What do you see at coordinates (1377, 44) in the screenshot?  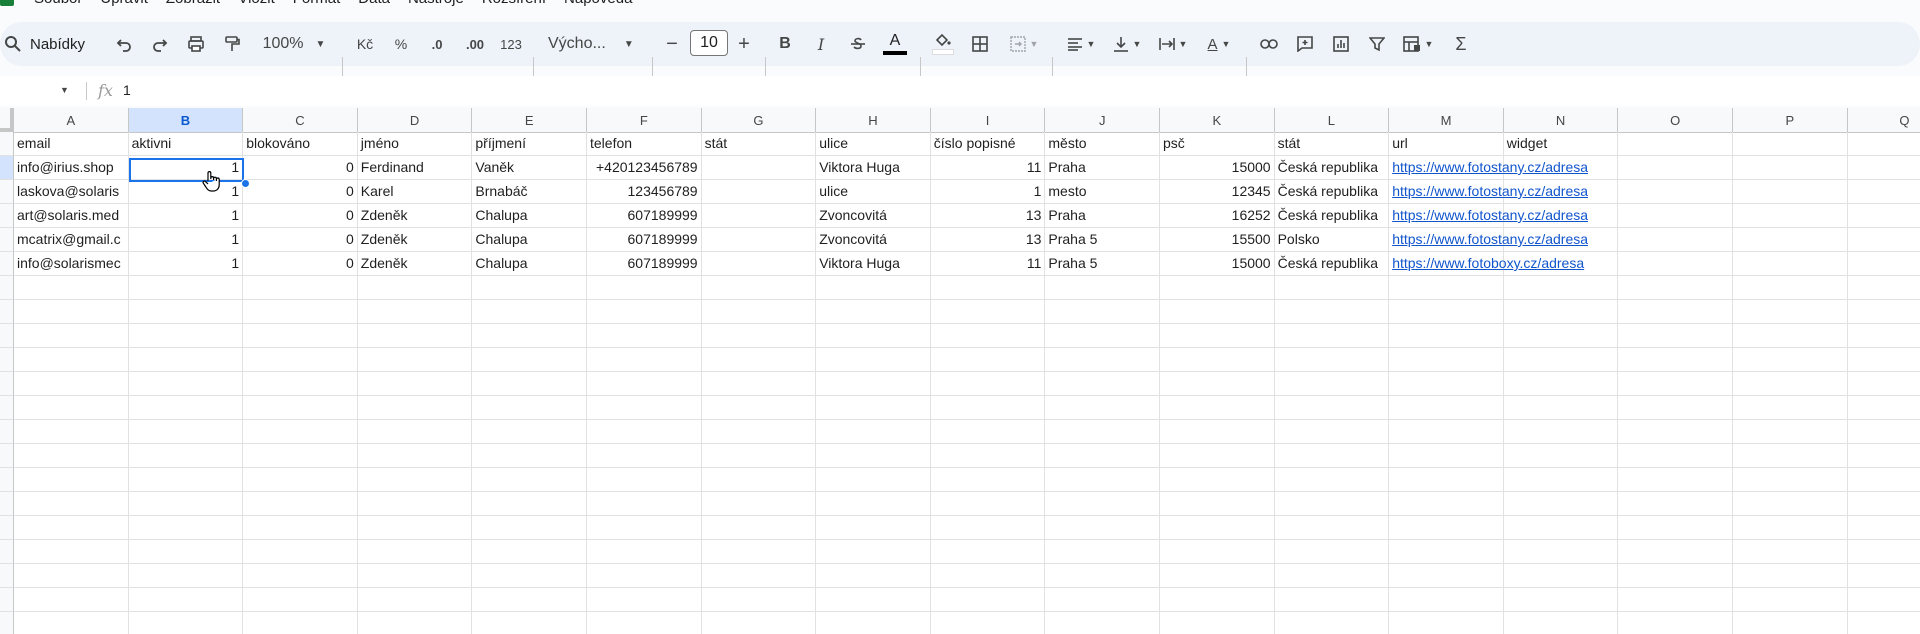 I see `create-filter-button` at bounding box center [1377, 44].